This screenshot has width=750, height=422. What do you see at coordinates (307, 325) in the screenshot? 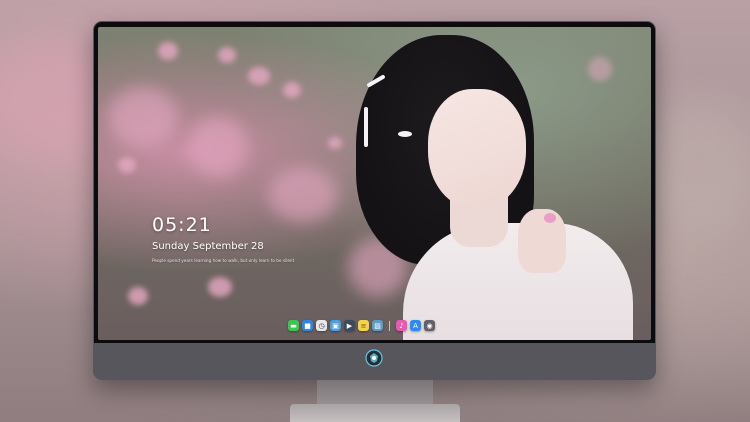
I see `files-icon: ■` at bounding box center [307, 325].